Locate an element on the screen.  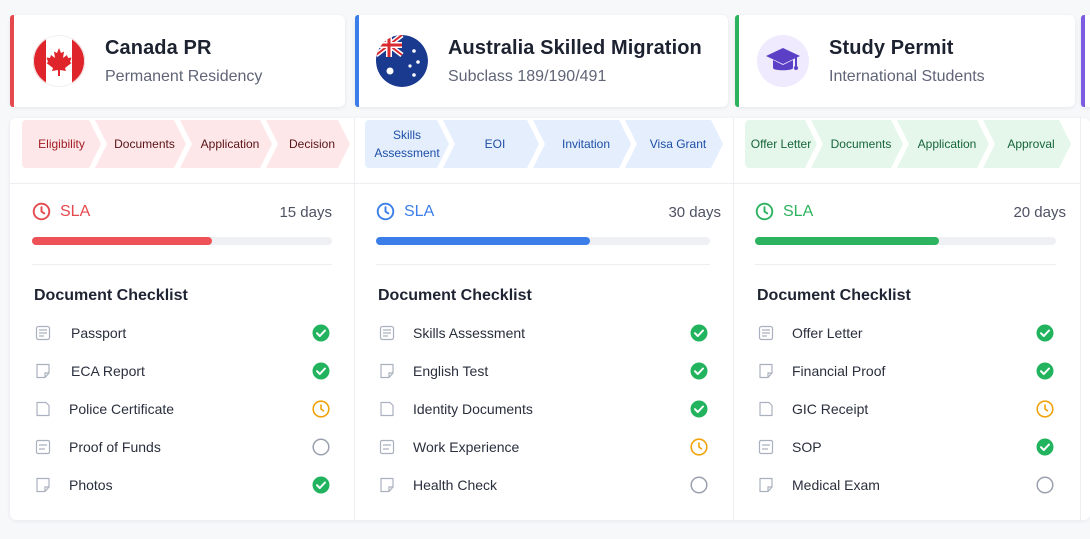
step-chip: Visa Grant is located at coordinates (674, 144).